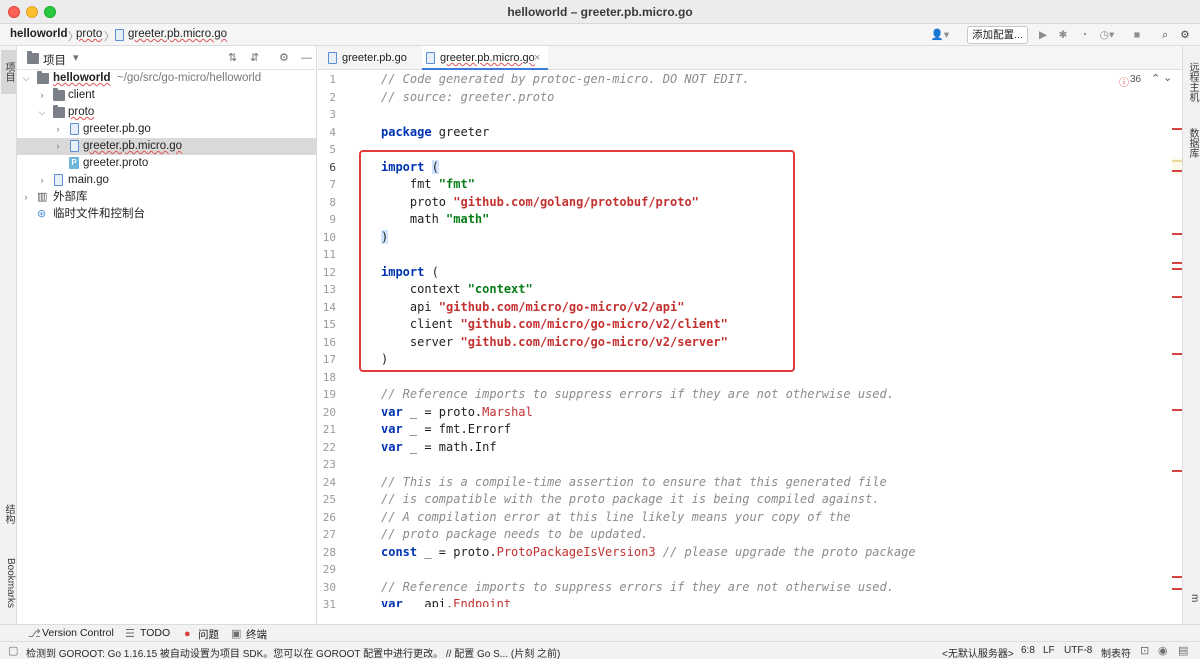 The image size is (1200, 659). What do you see at coordinates (76, 58) in the screenshot?
I see `chevron-down-icon: ▾` at bounding box center [76, 58].